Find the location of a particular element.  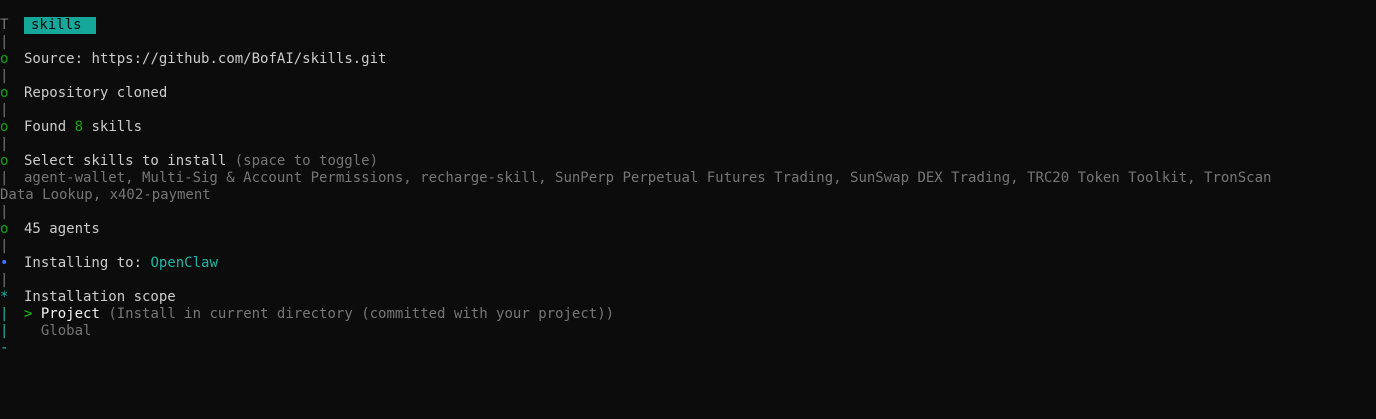

installing-row: • Installing to: OpenClaw is located at coordinates (688, 263).